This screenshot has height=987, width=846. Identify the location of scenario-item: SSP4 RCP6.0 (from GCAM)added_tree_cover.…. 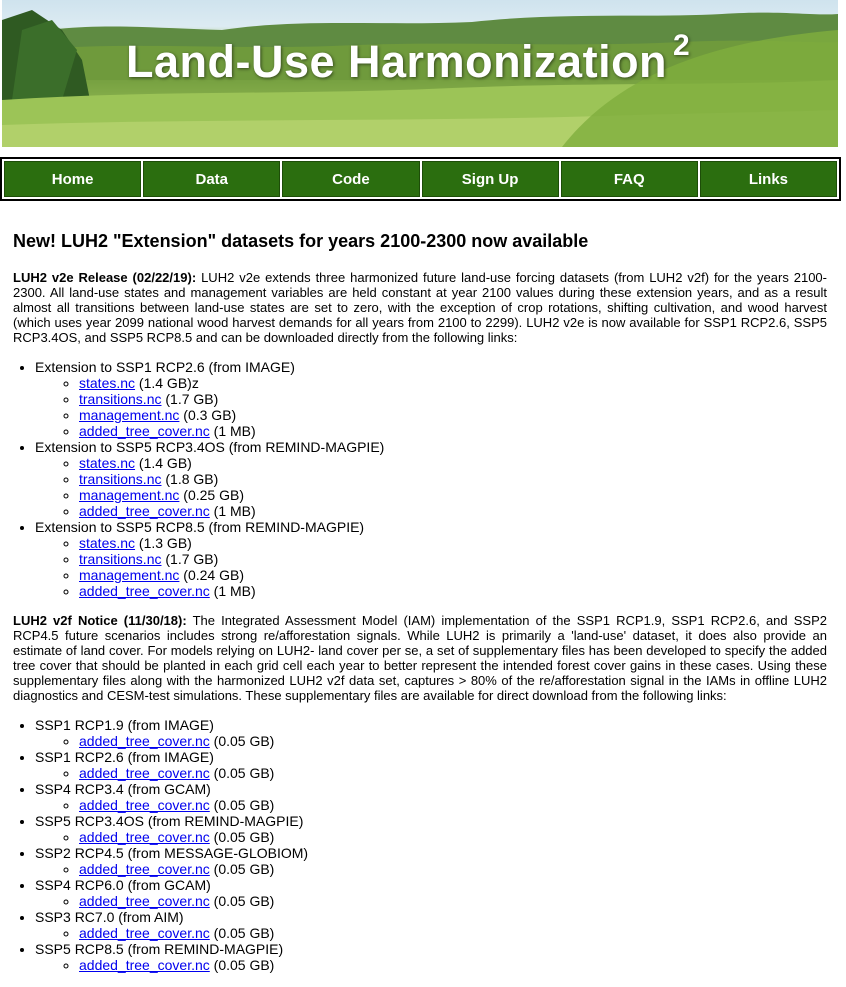
(431, 893).